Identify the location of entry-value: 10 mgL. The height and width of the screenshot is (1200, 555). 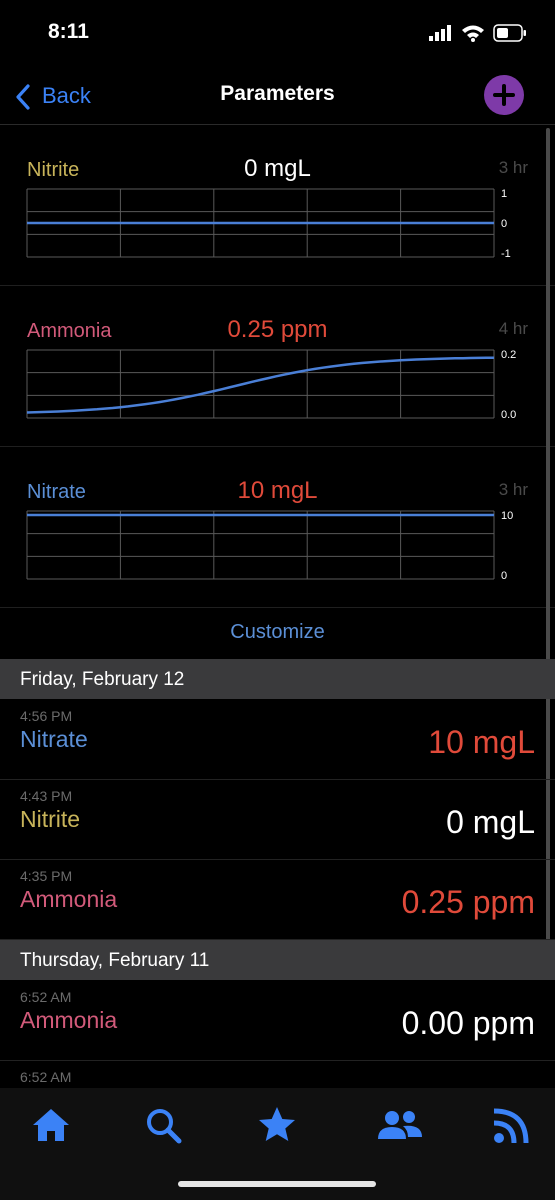
(481, 742).